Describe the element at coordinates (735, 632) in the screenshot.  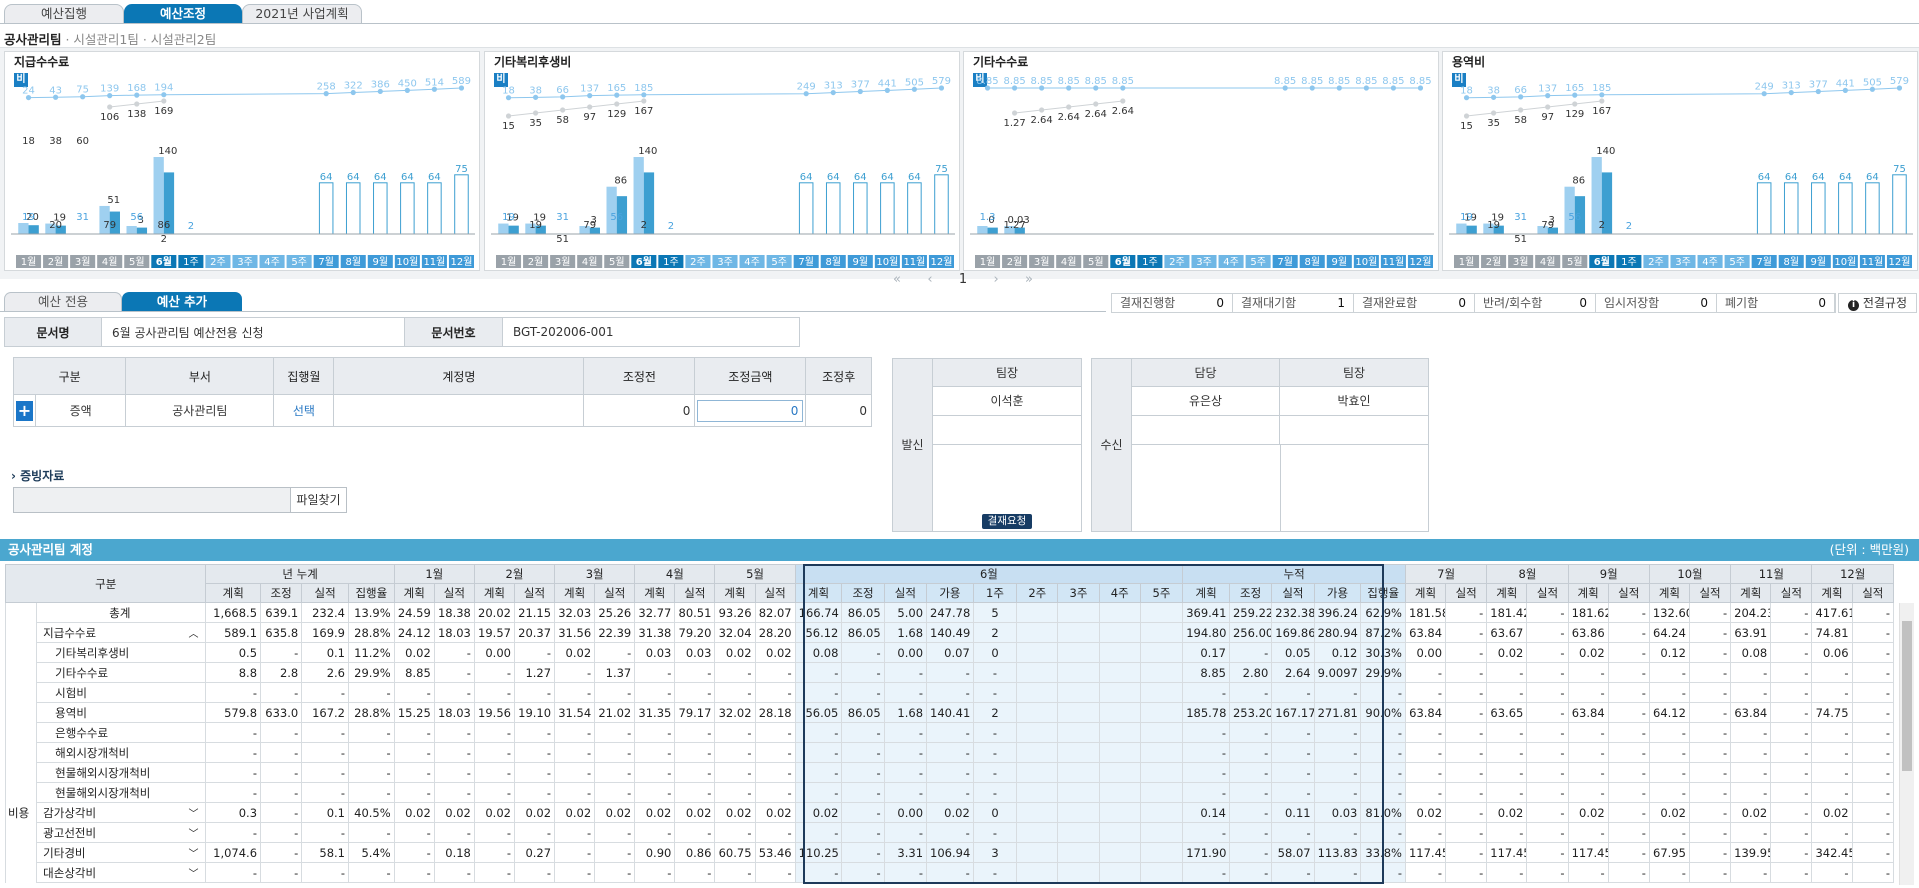
I see `table-cell: 32.04` at that location.